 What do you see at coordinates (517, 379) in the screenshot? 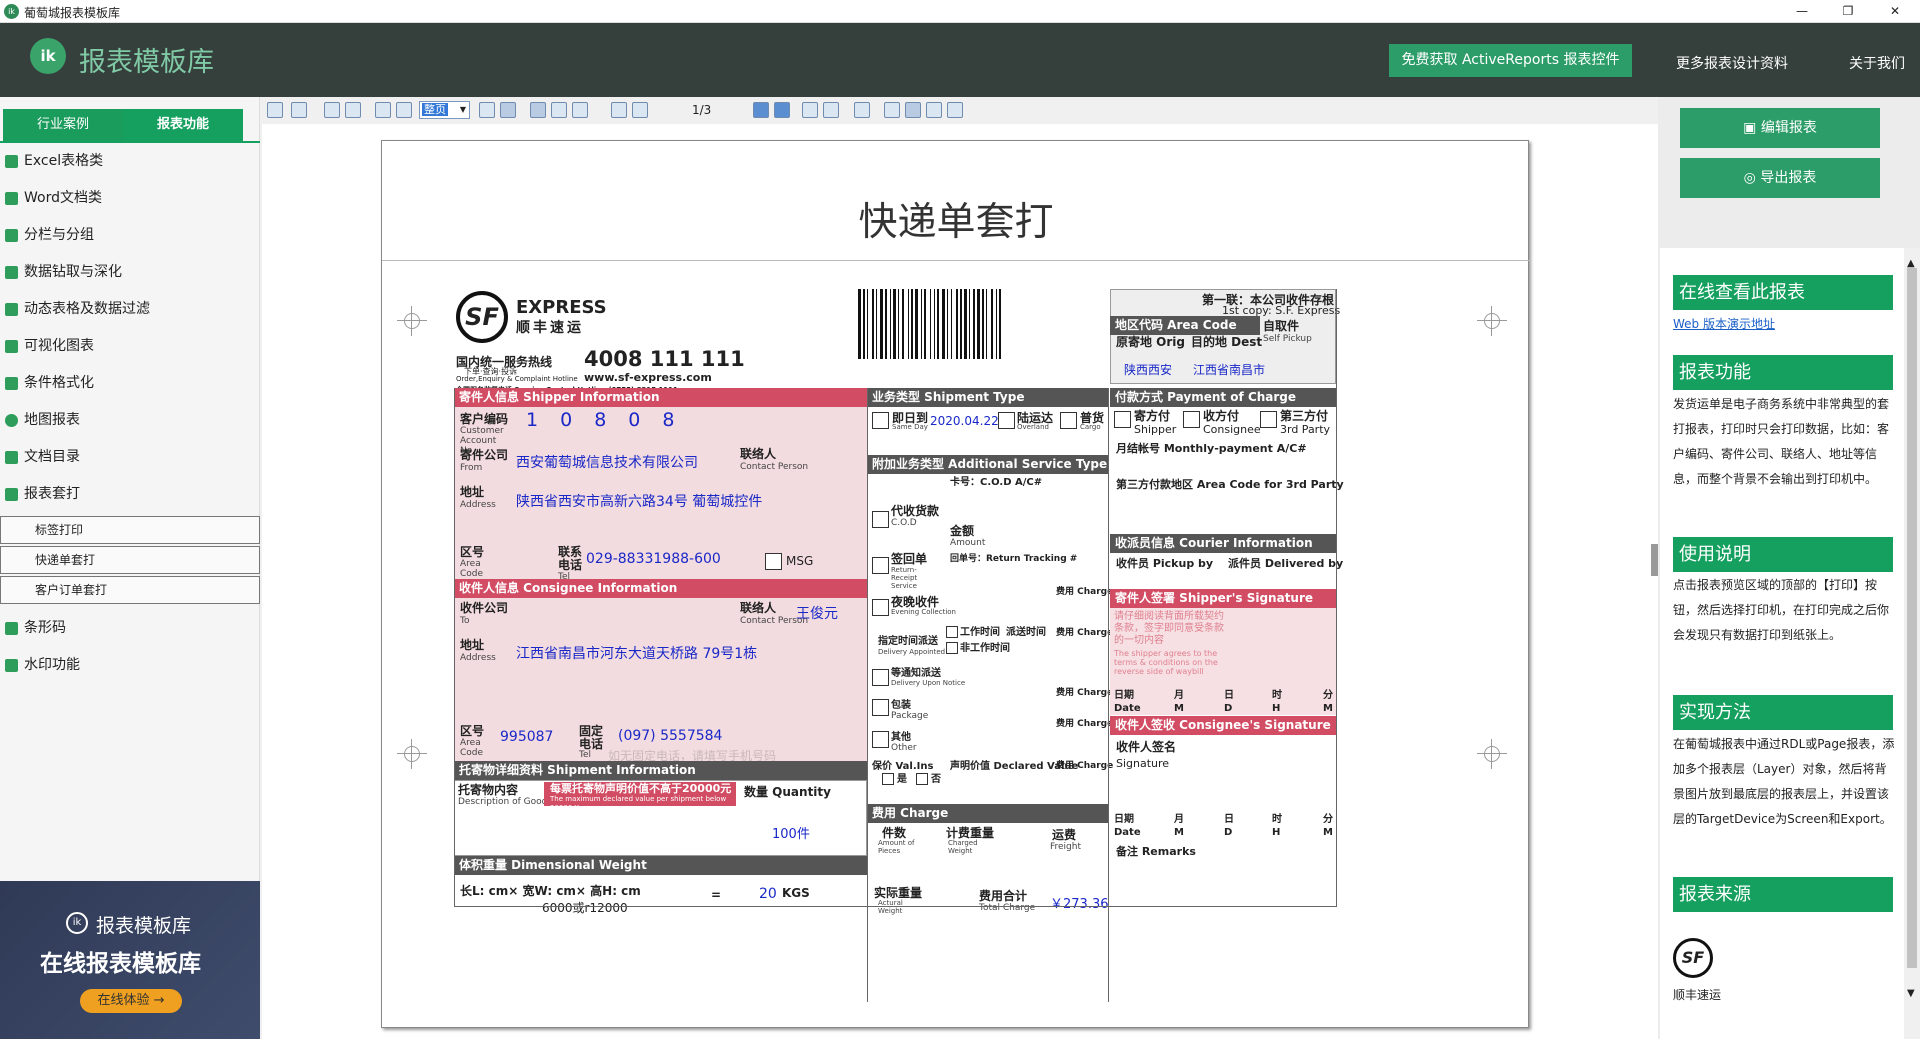
I see `hotline-en: Order,Enquiry & Complaint Hotline` at bounding box center [517, 379].